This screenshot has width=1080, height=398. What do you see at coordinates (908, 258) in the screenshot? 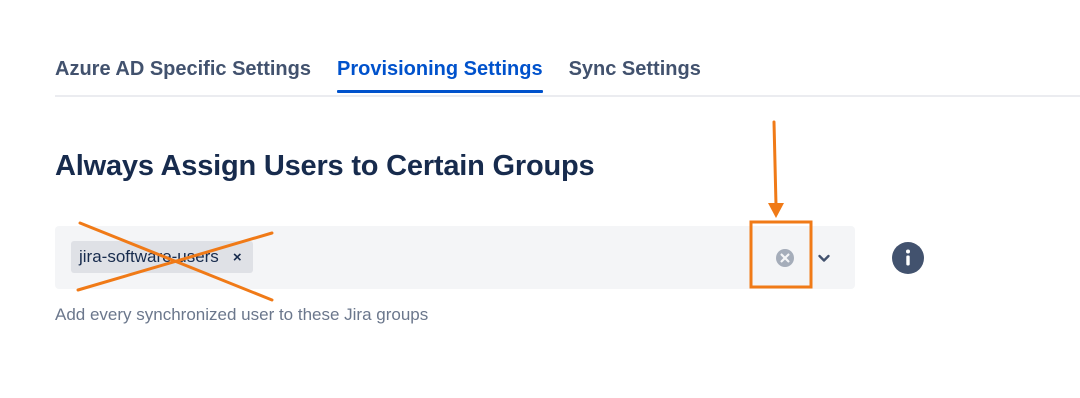
I see `info-icon` at bounding box center [908, 258].